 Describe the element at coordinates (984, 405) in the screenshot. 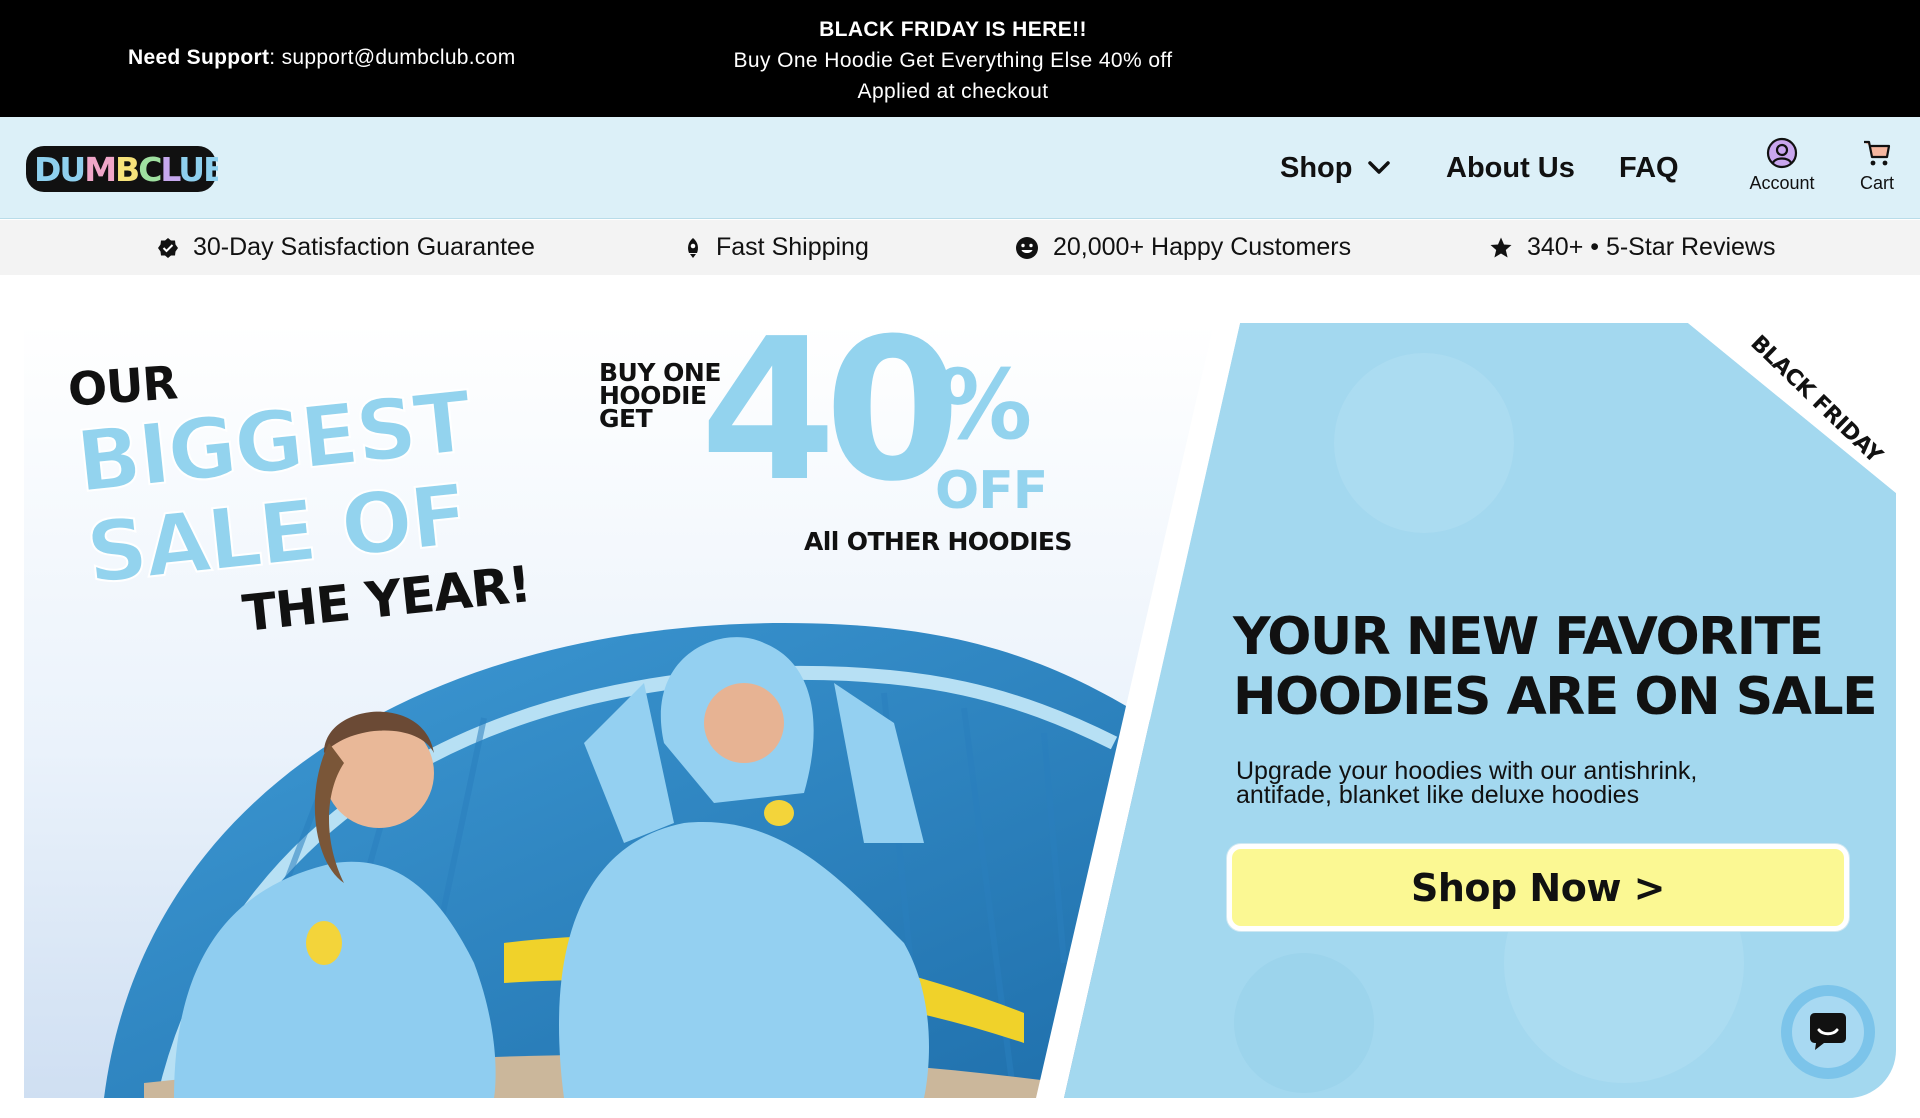

I see `hero-percent-sign: %` at that location.